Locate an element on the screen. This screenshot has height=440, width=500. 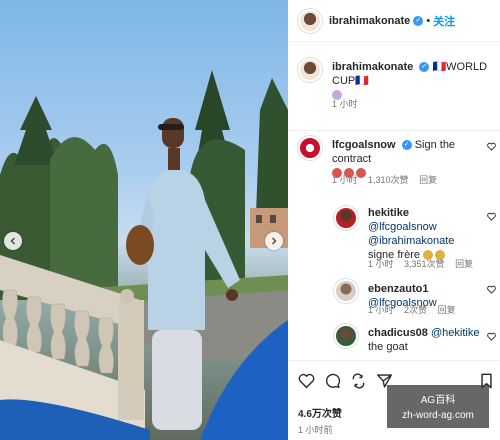
caption-avatar is located at coordinates (310, 70).